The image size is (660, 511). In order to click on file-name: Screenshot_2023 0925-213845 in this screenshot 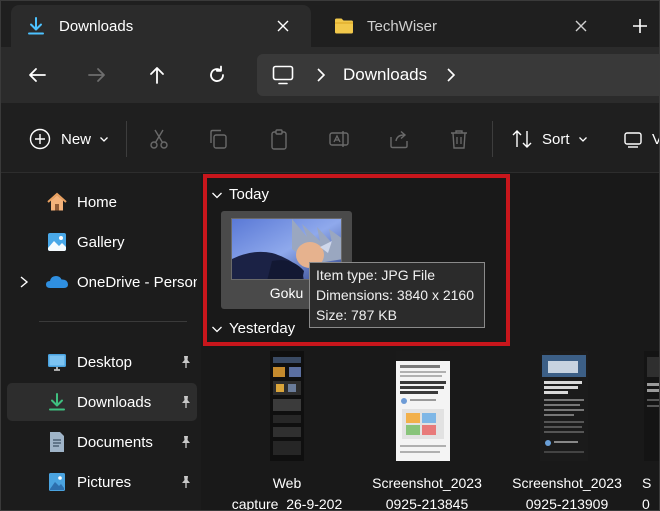, I will do `click(427, 492)`.